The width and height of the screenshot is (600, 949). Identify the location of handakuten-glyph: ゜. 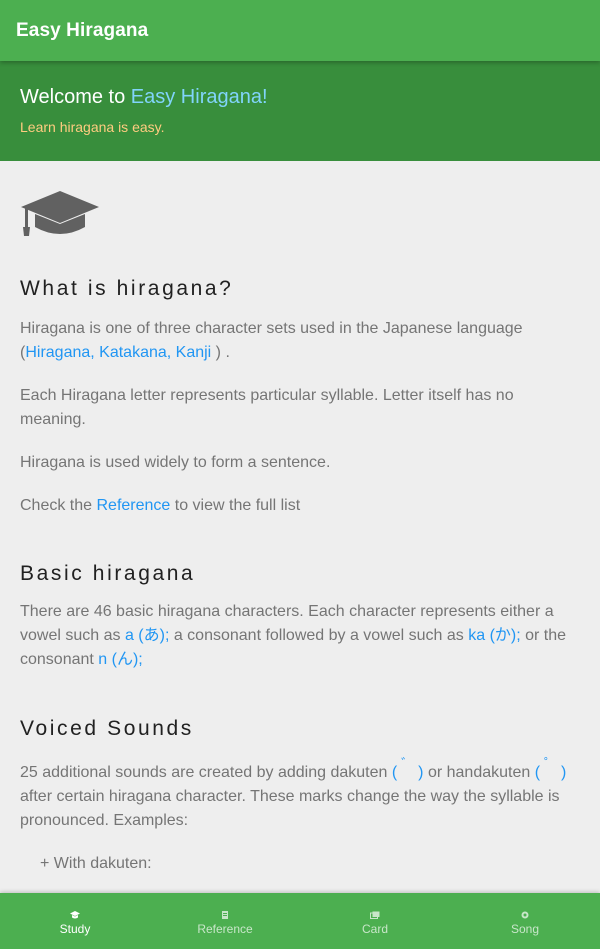
(551, 763).